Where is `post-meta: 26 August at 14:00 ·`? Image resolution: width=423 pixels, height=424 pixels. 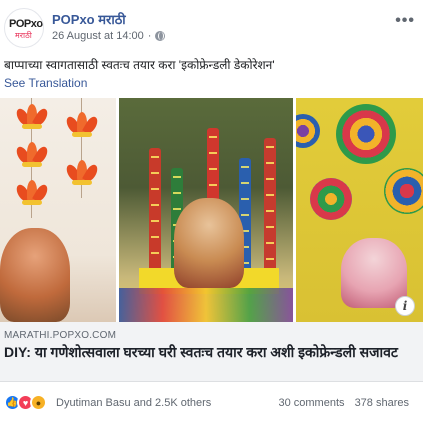 post-meta: 26 August at 14:00 · is located at coordinates (109, 36).